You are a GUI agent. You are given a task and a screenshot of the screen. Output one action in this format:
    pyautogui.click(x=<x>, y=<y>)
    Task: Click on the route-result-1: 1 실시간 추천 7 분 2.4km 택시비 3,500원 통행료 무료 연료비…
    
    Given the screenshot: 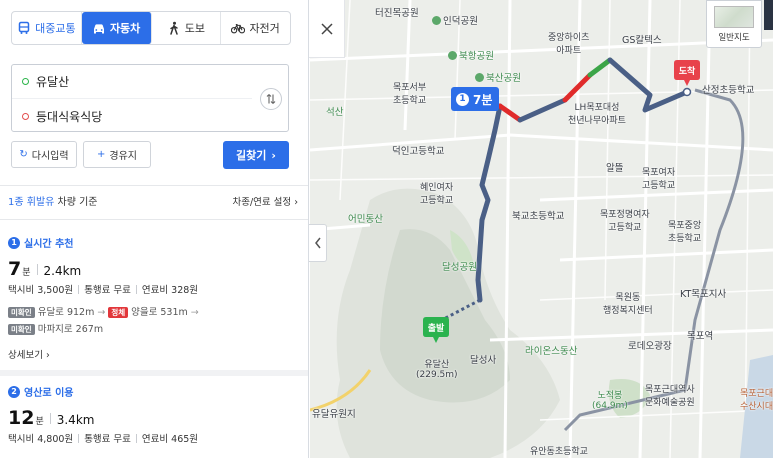 What is the action you would take?
    pyautogui.click(x=155, y=298)
    